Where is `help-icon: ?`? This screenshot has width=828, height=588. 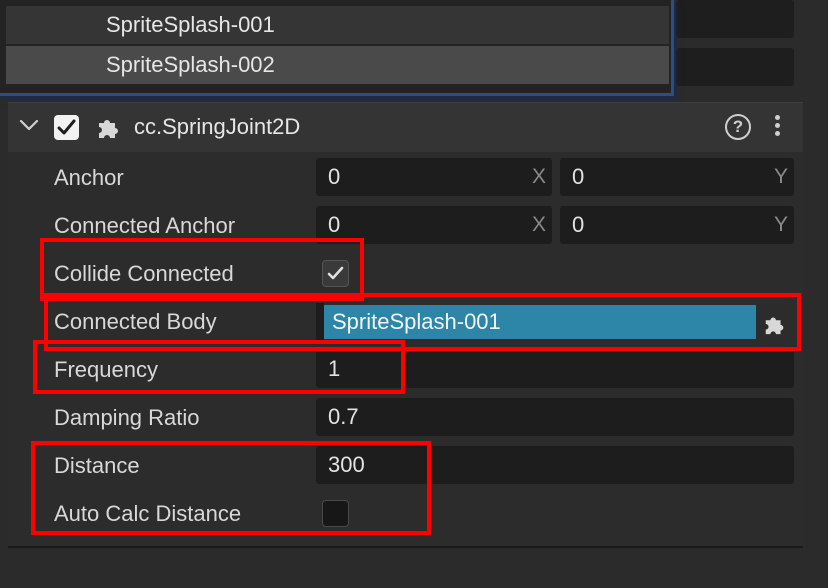
help-icon: ? is located at coordinates (738, 127).